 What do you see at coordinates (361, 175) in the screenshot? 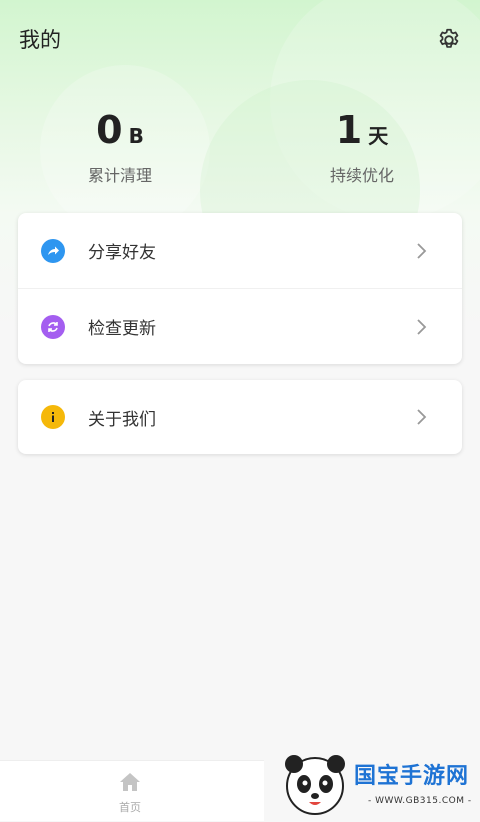
I see `optimized-label: 持续优化` at bounding box center [361, 175].